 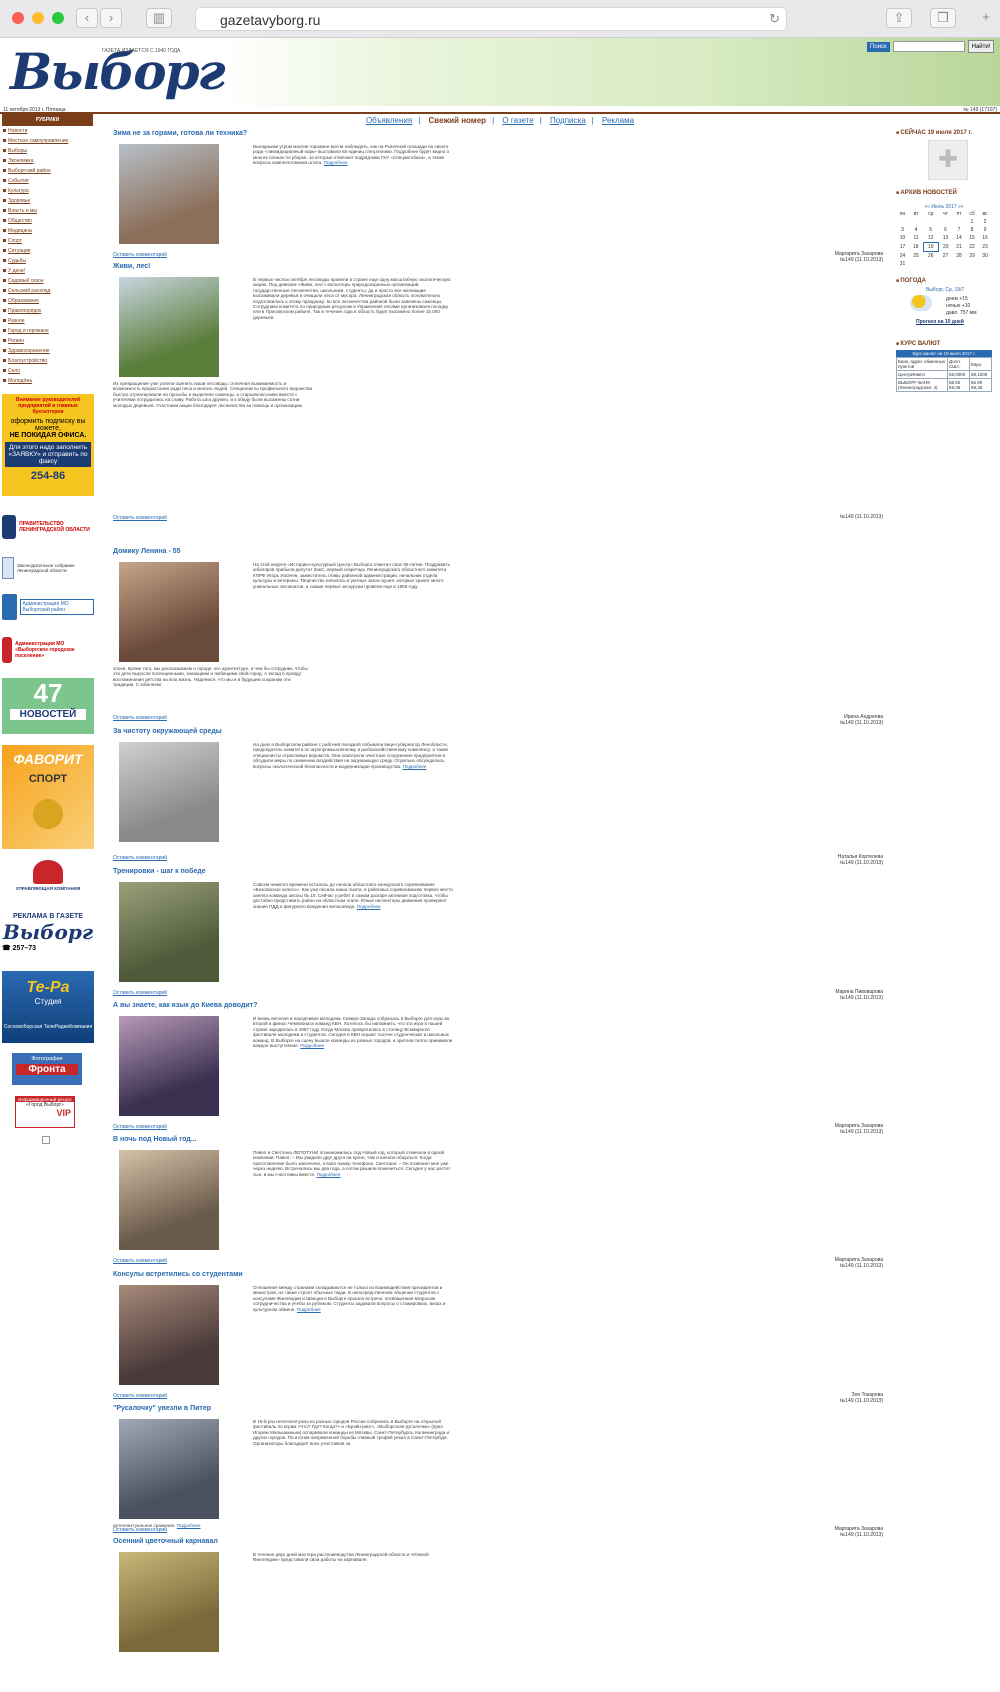 What do you see at coordinates (48, 371) in the screenshot?
I see `sidebar-item: Село` at bounding box center [48, 371].